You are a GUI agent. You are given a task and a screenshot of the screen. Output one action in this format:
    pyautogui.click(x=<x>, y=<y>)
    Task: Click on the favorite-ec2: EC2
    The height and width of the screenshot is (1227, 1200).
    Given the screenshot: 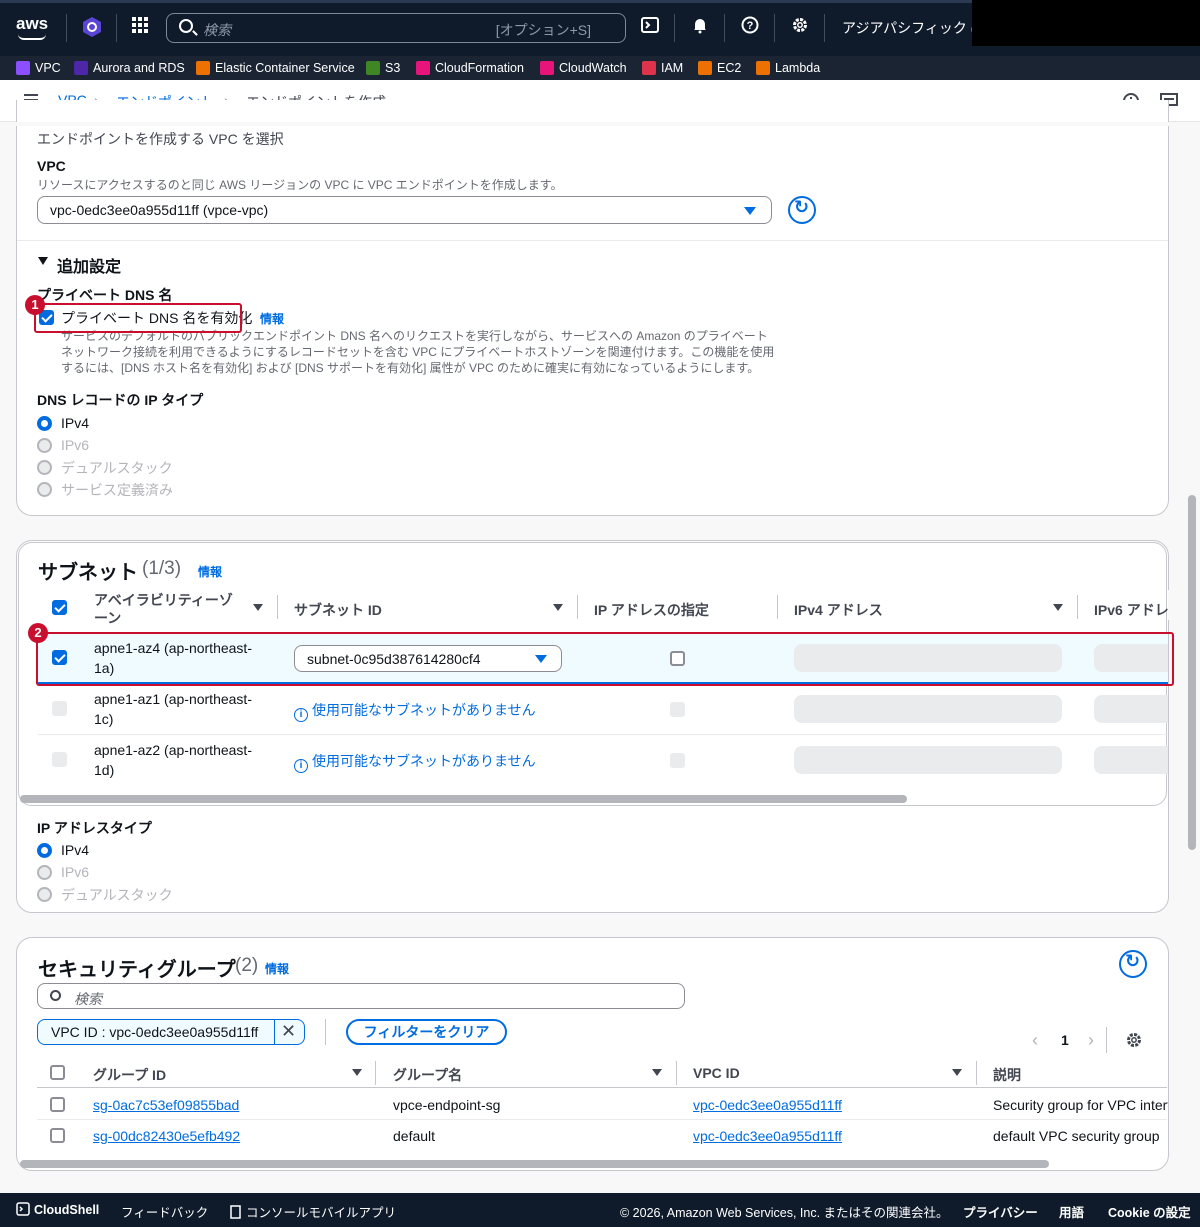 What is the action you would take?
    pyautogui.click(x=719, y=68)
    